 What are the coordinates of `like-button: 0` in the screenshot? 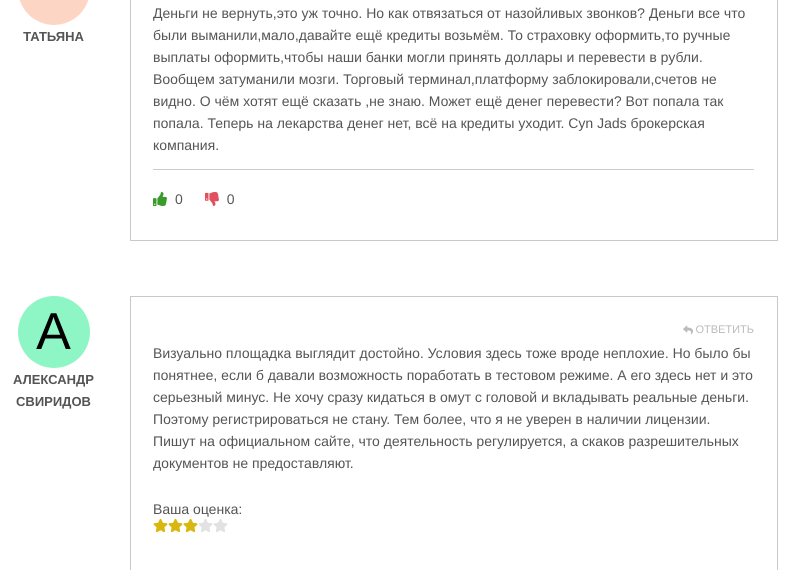 It's located at (168, 199).